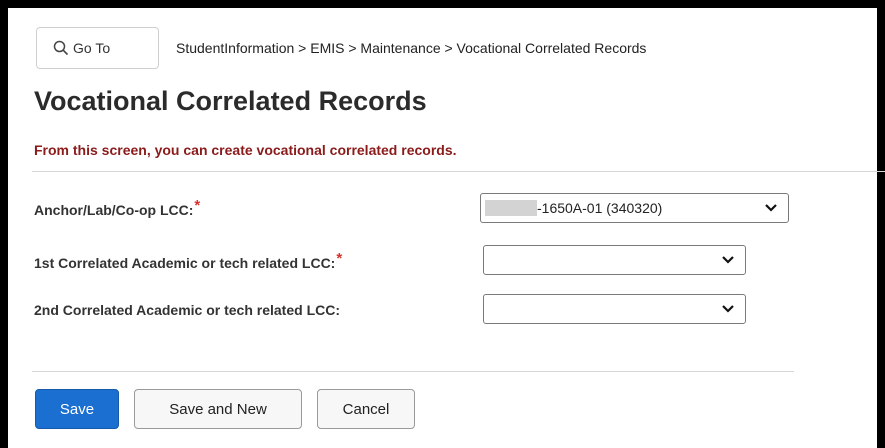 Image resolution: width=885 pixels, height=448 pixels. Describe the element at coordinates (366, 409) in the screenshot. I see `cancel-button: Cancel` at that location.